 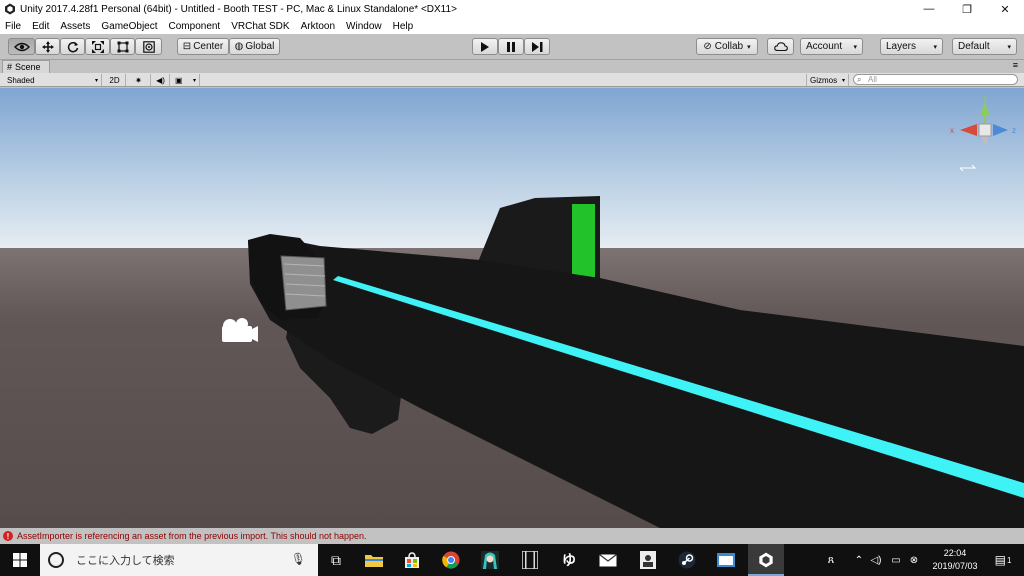 I want to click on scene-tab-bar: # Scene ≡, so click(x=512, y=66).